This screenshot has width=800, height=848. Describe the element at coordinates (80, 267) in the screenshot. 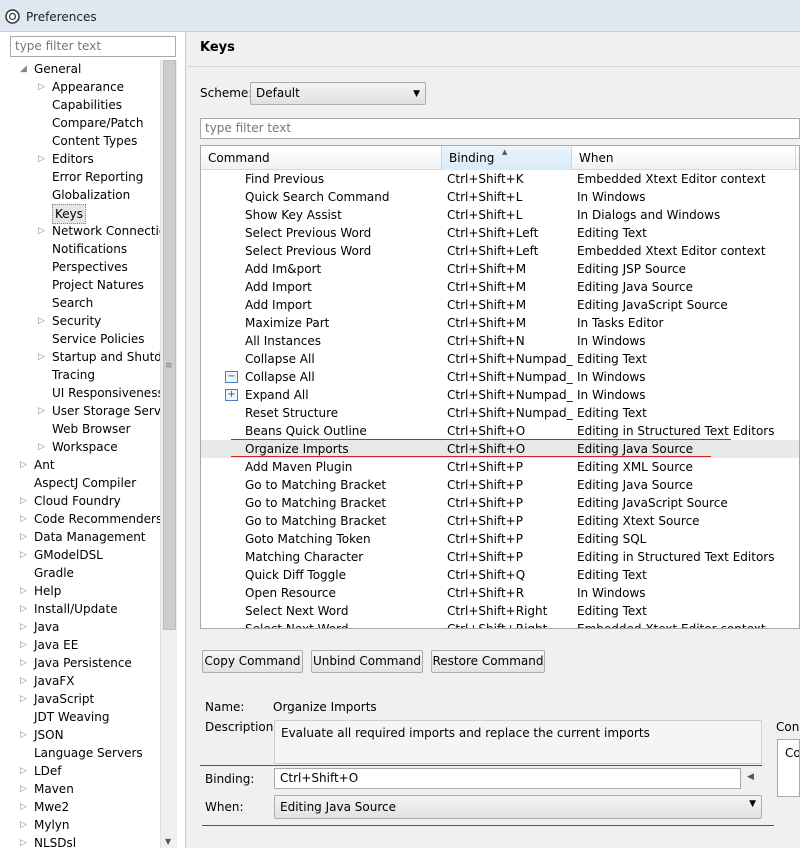

I see `tree-item: Perspectives` at that location.